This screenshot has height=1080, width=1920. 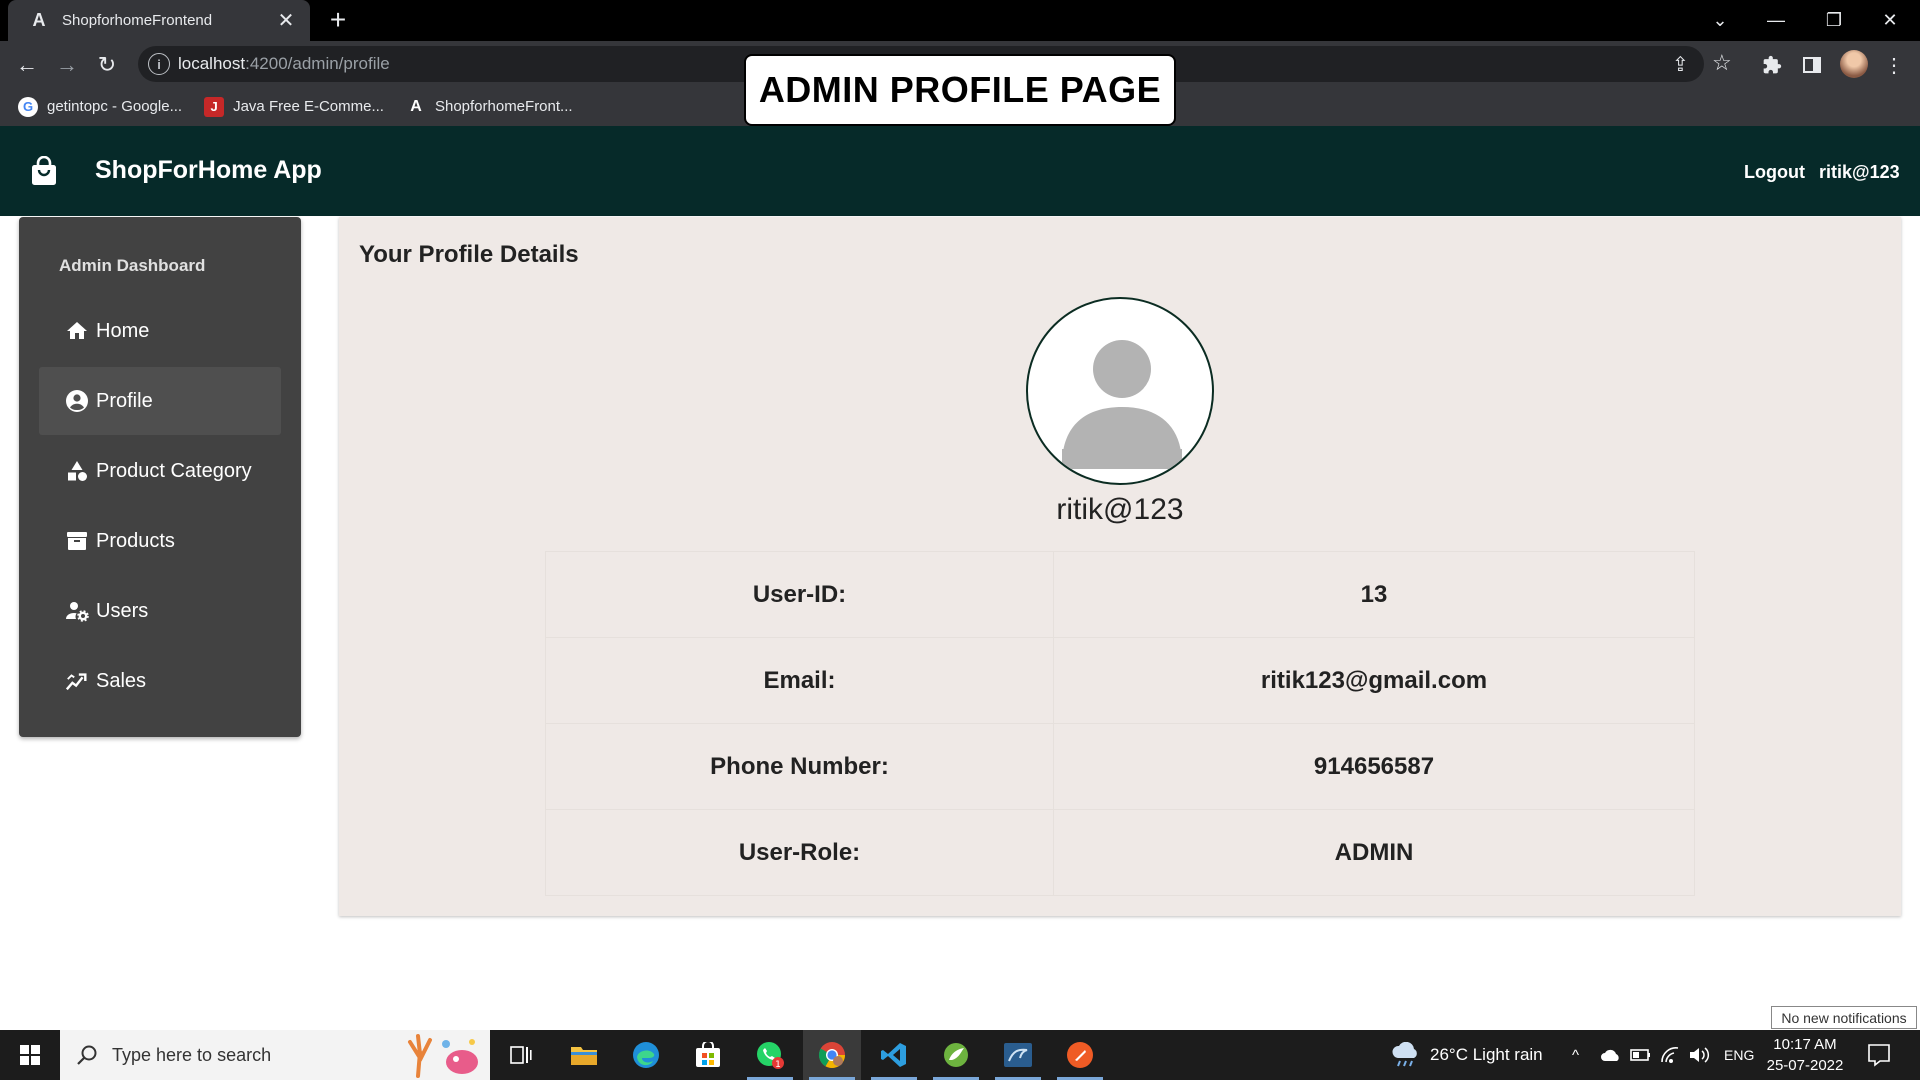 What do you see at coordinates (1120, 509) in the screenshot?
I see `profile-username: ritik@123` at bounding box center [1120, 509].